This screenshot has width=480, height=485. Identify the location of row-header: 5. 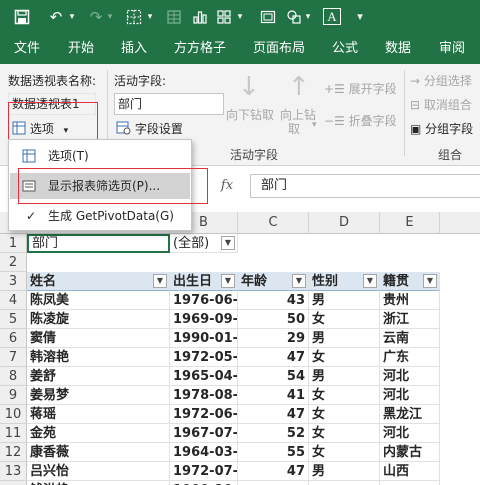
(13, 319).